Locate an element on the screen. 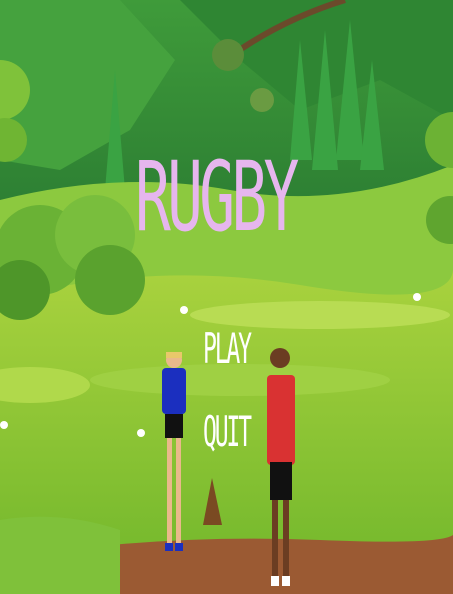 This screenshot has height=594, width=453. quit-button: QUIT is located at coordinates (227, 432).